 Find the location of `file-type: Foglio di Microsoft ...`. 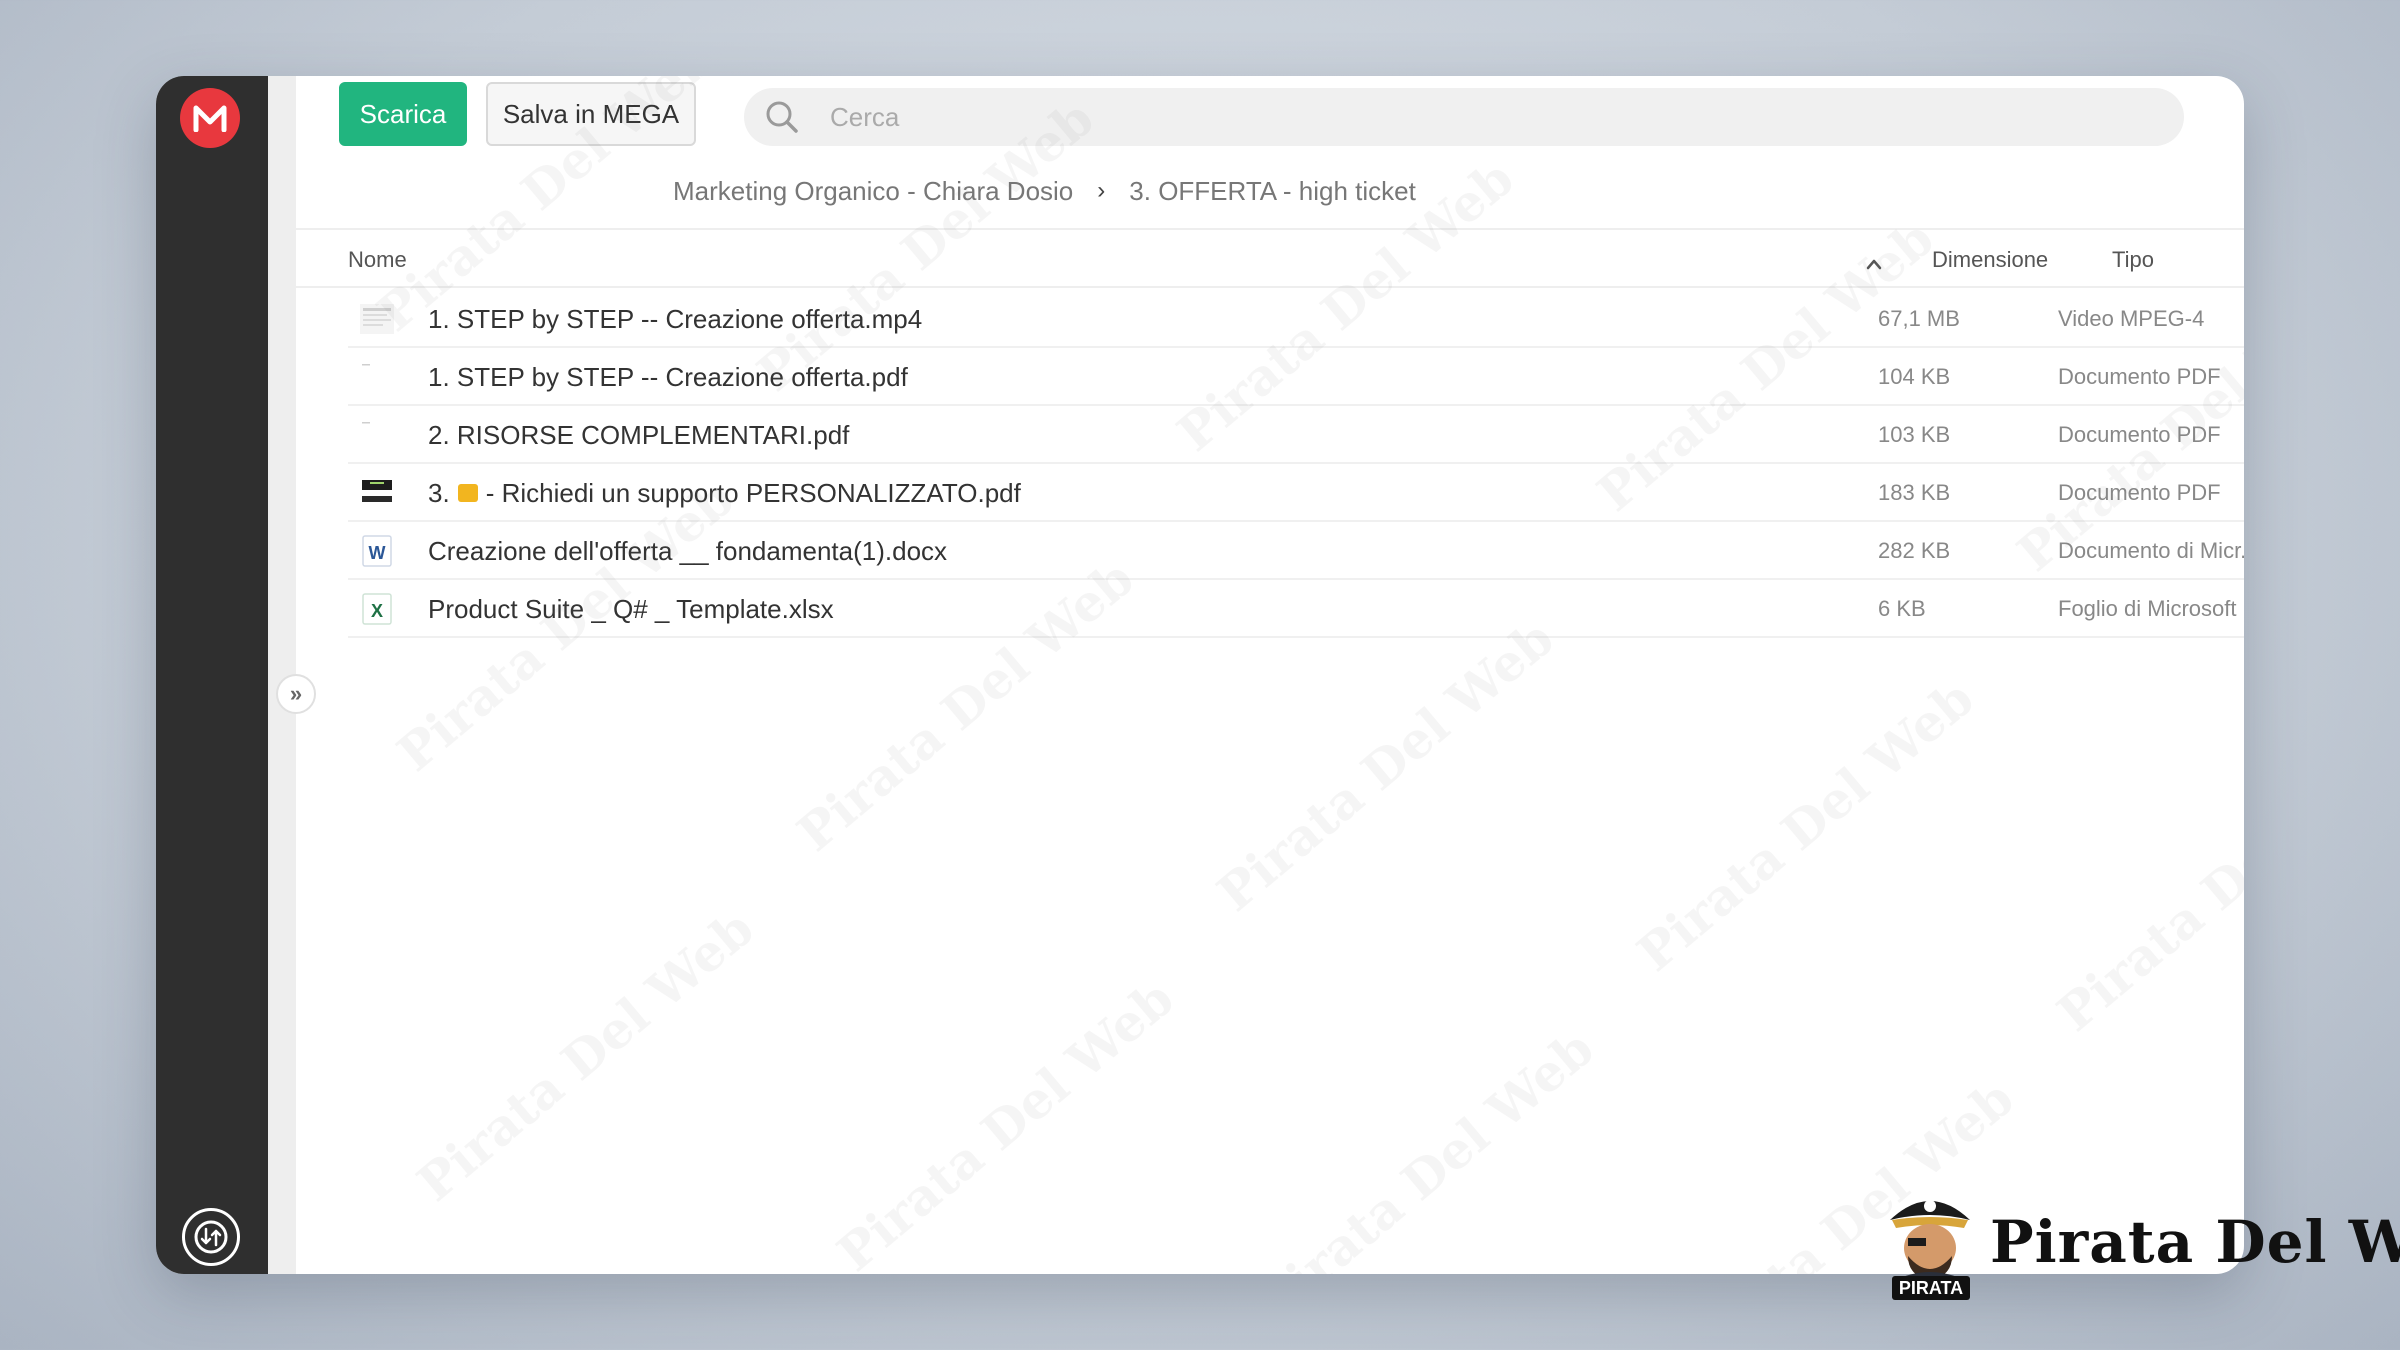

file-type: Foglio di Microsoft ... is located at coordinates (2151, 608).